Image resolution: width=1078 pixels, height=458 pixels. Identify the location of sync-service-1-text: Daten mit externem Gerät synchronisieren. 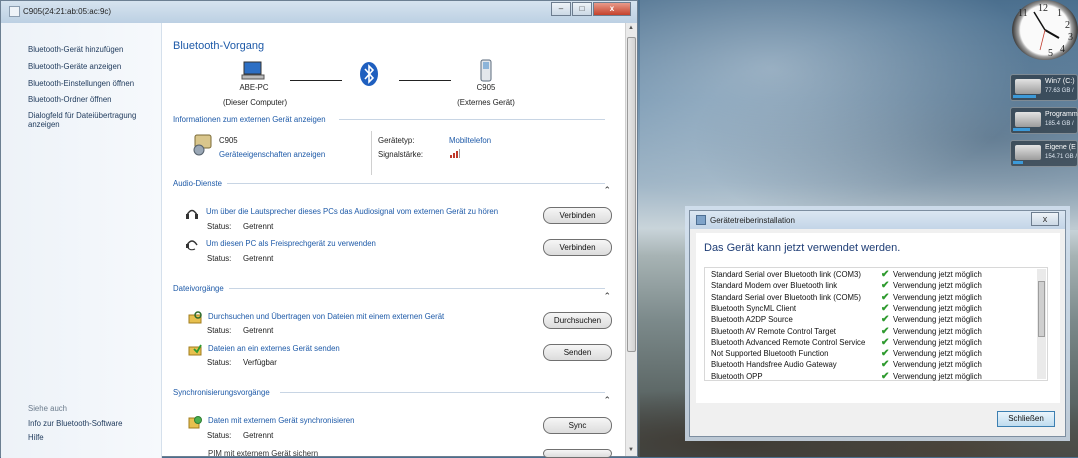
(281, 420).